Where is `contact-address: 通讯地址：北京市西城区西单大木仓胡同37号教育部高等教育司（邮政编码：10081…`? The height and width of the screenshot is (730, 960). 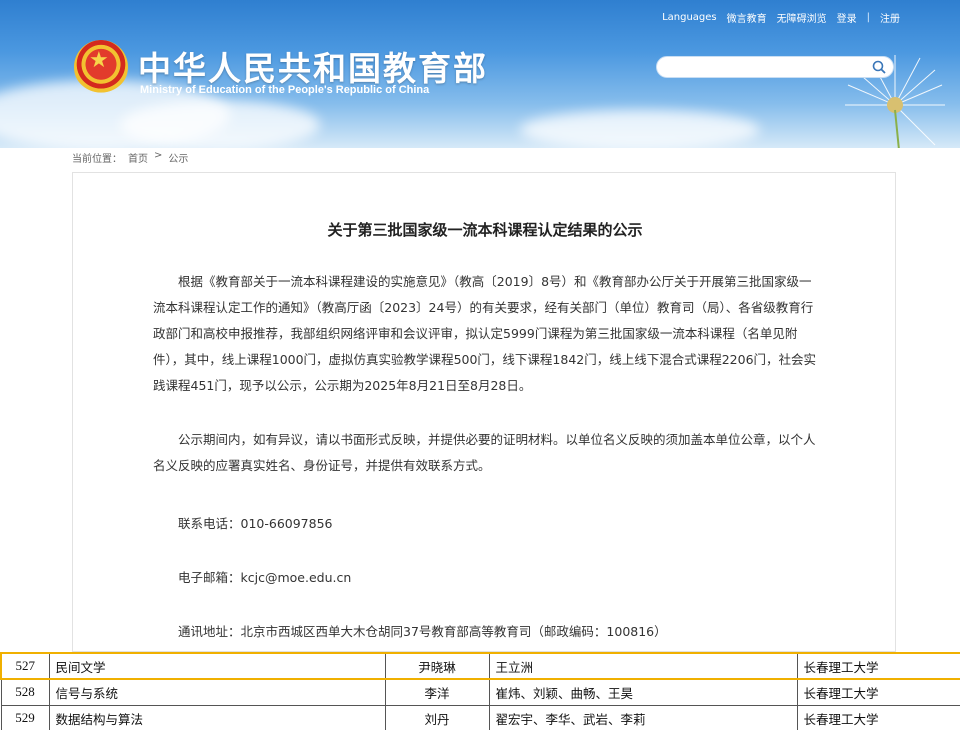 contact-address: 通讯地址：北京市西城区西单大木仓胡同37号教育部高等教育司（邮政编码：10081… is located at coordinates (422, 631).